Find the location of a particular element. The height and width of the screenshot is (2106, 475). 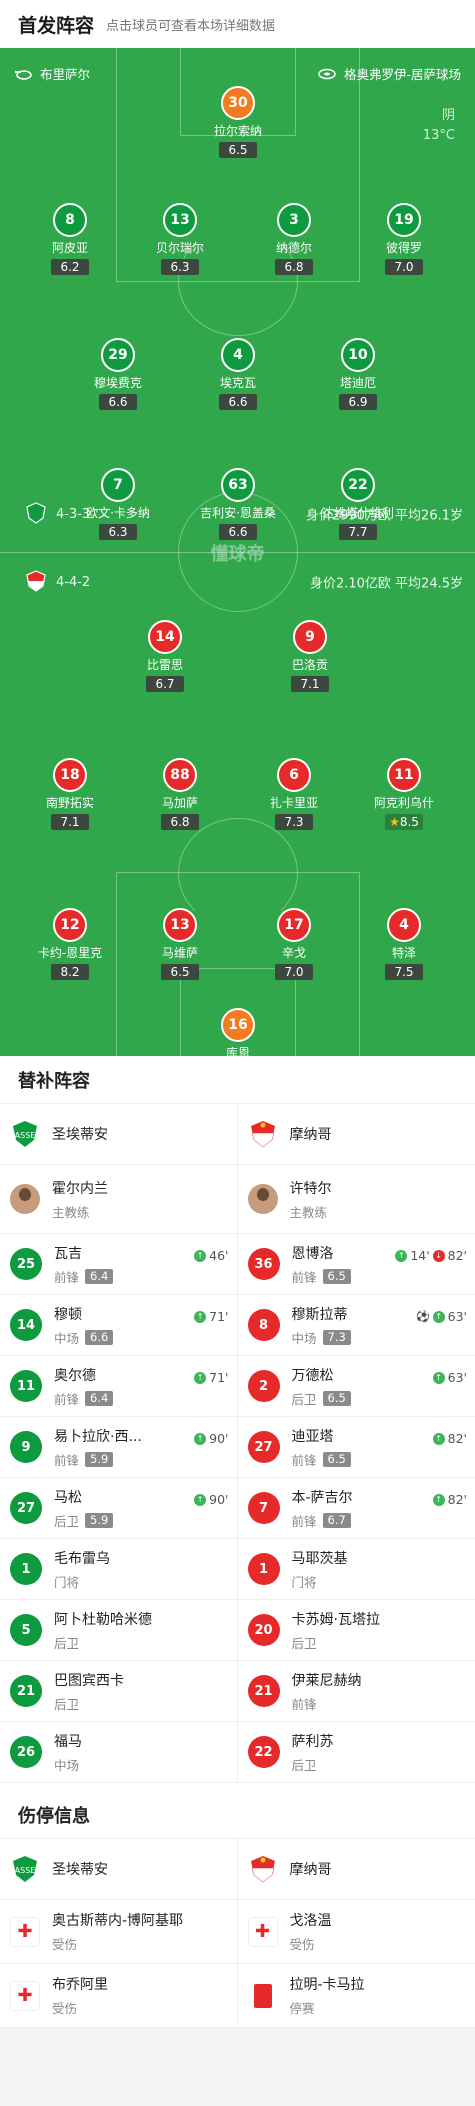

home-sub-row: 1 毛布雷乌 门将 is located at coordinates (118, 1569).